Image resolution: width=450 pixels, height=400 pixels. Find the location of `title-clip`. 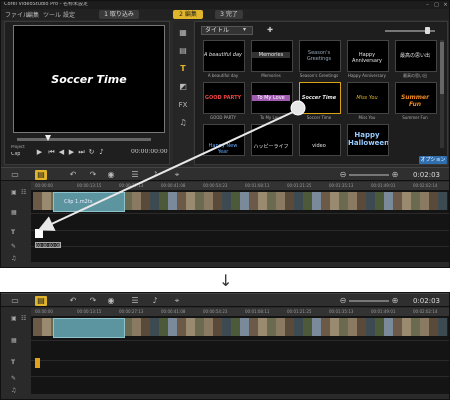

title-clip is located at coordinates (37, 363).